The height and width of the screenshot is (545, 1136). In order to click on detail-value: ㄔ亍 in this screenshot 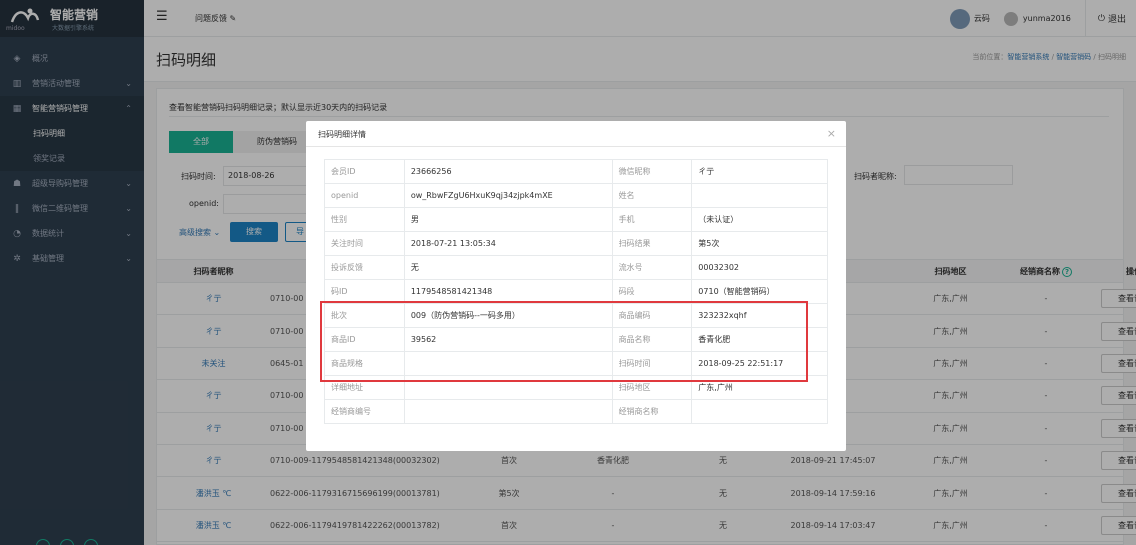, I will do `click(759, 171)`.